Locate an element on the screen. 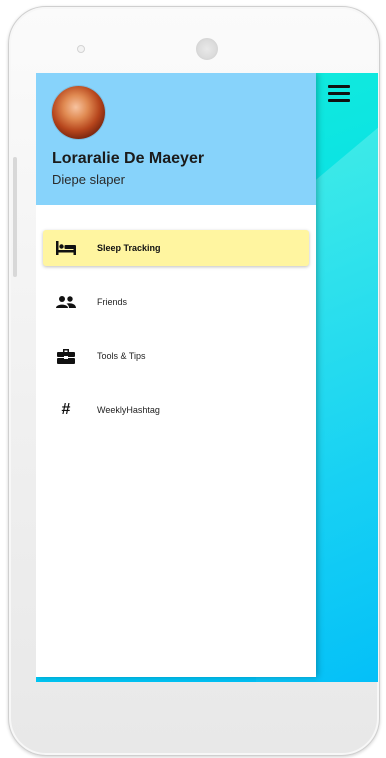 The height and width of the screenshot is (758, 386). nav-label-sleep-tracking: Sleep Tracking is located at coordinates (129, 248).